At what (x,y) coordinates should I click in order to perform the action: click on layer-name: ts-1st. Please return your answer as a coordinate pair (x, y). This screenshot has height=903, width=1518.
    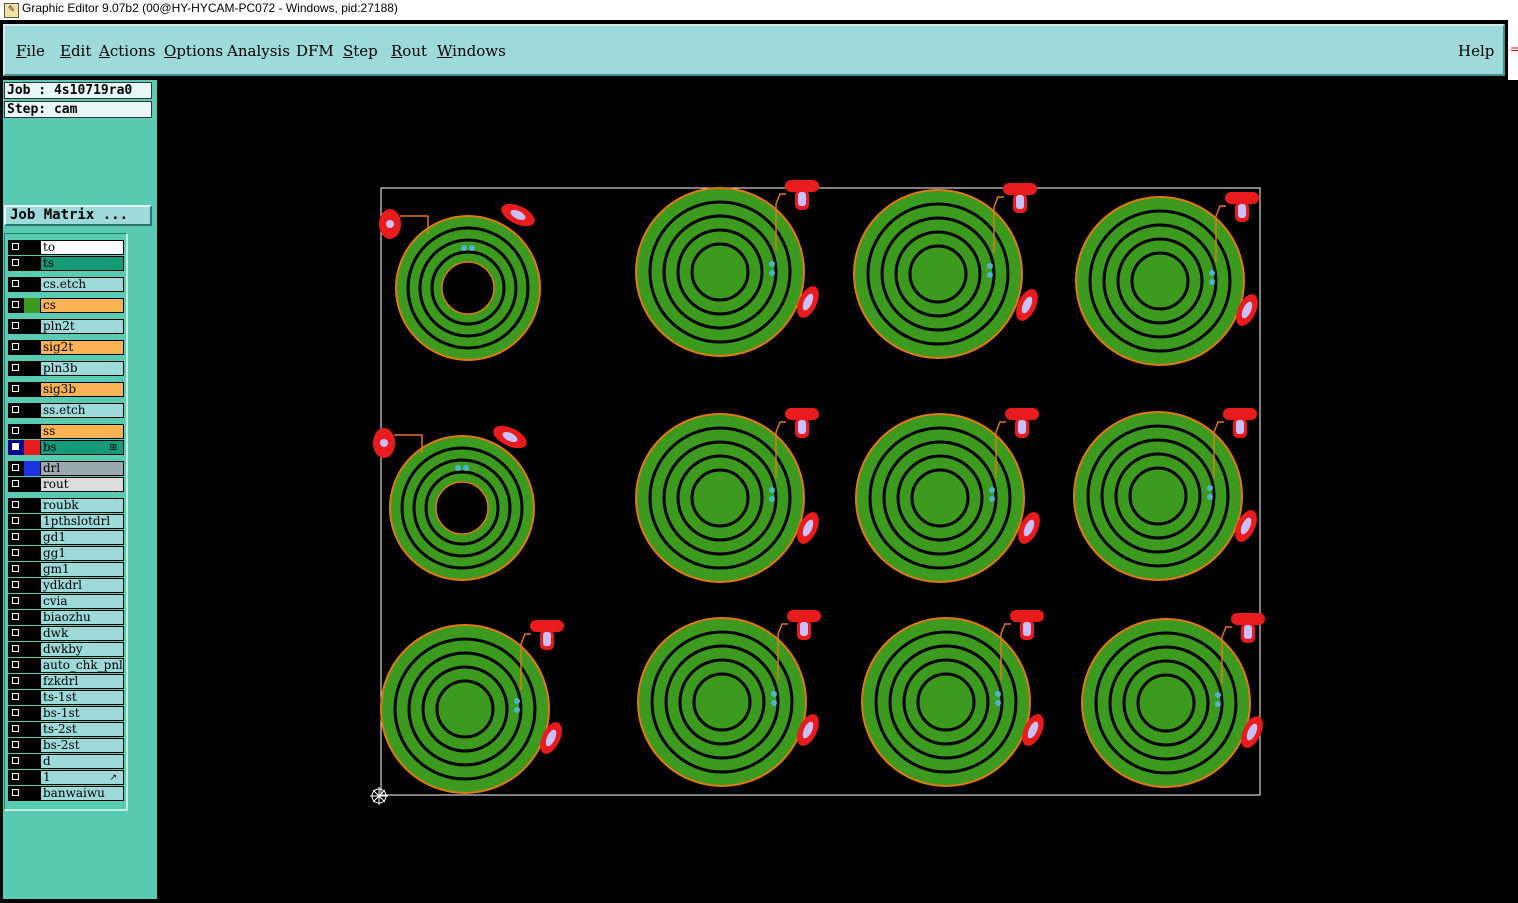
    Looking at the image, I should click on (82, 697).